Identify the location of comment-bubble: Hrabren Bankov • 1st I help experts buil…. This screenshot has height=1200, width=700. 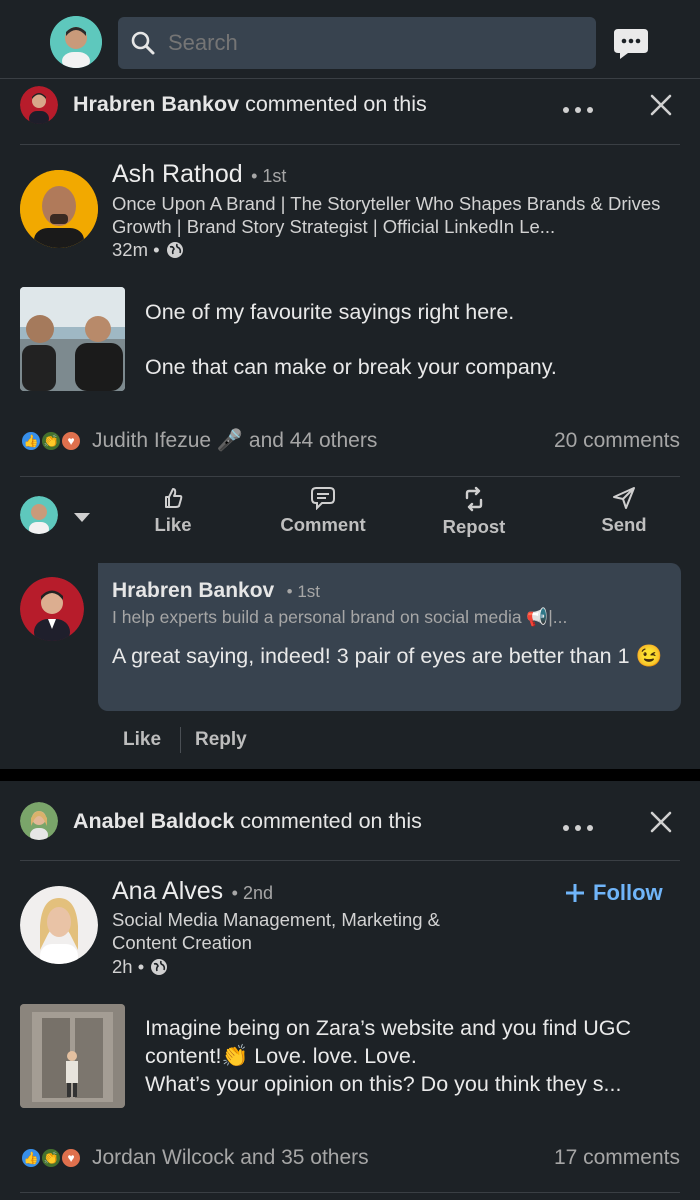
(389, 637).